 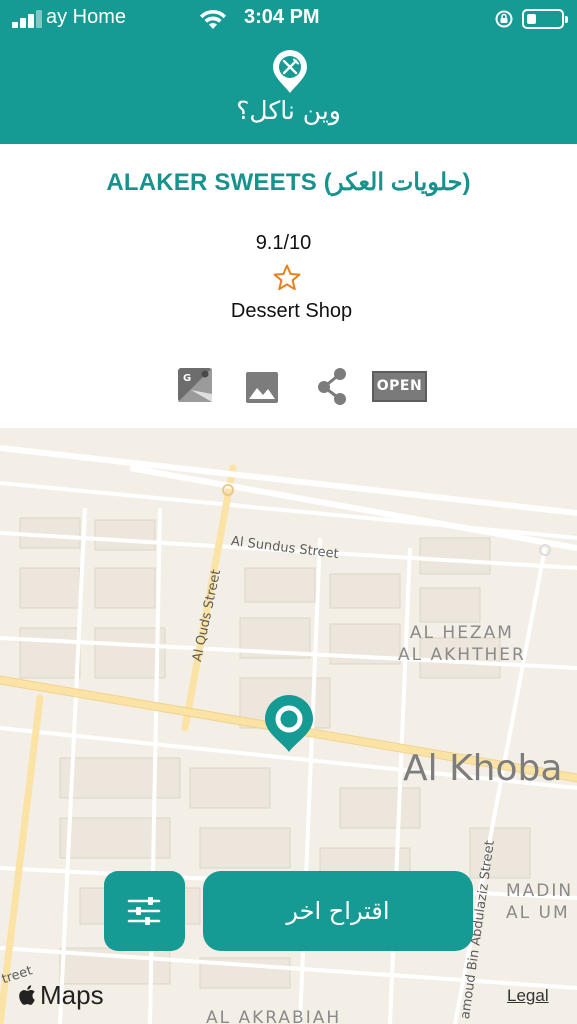 I want to click on city-label: Al Khoba, so click(x=483, y=768).